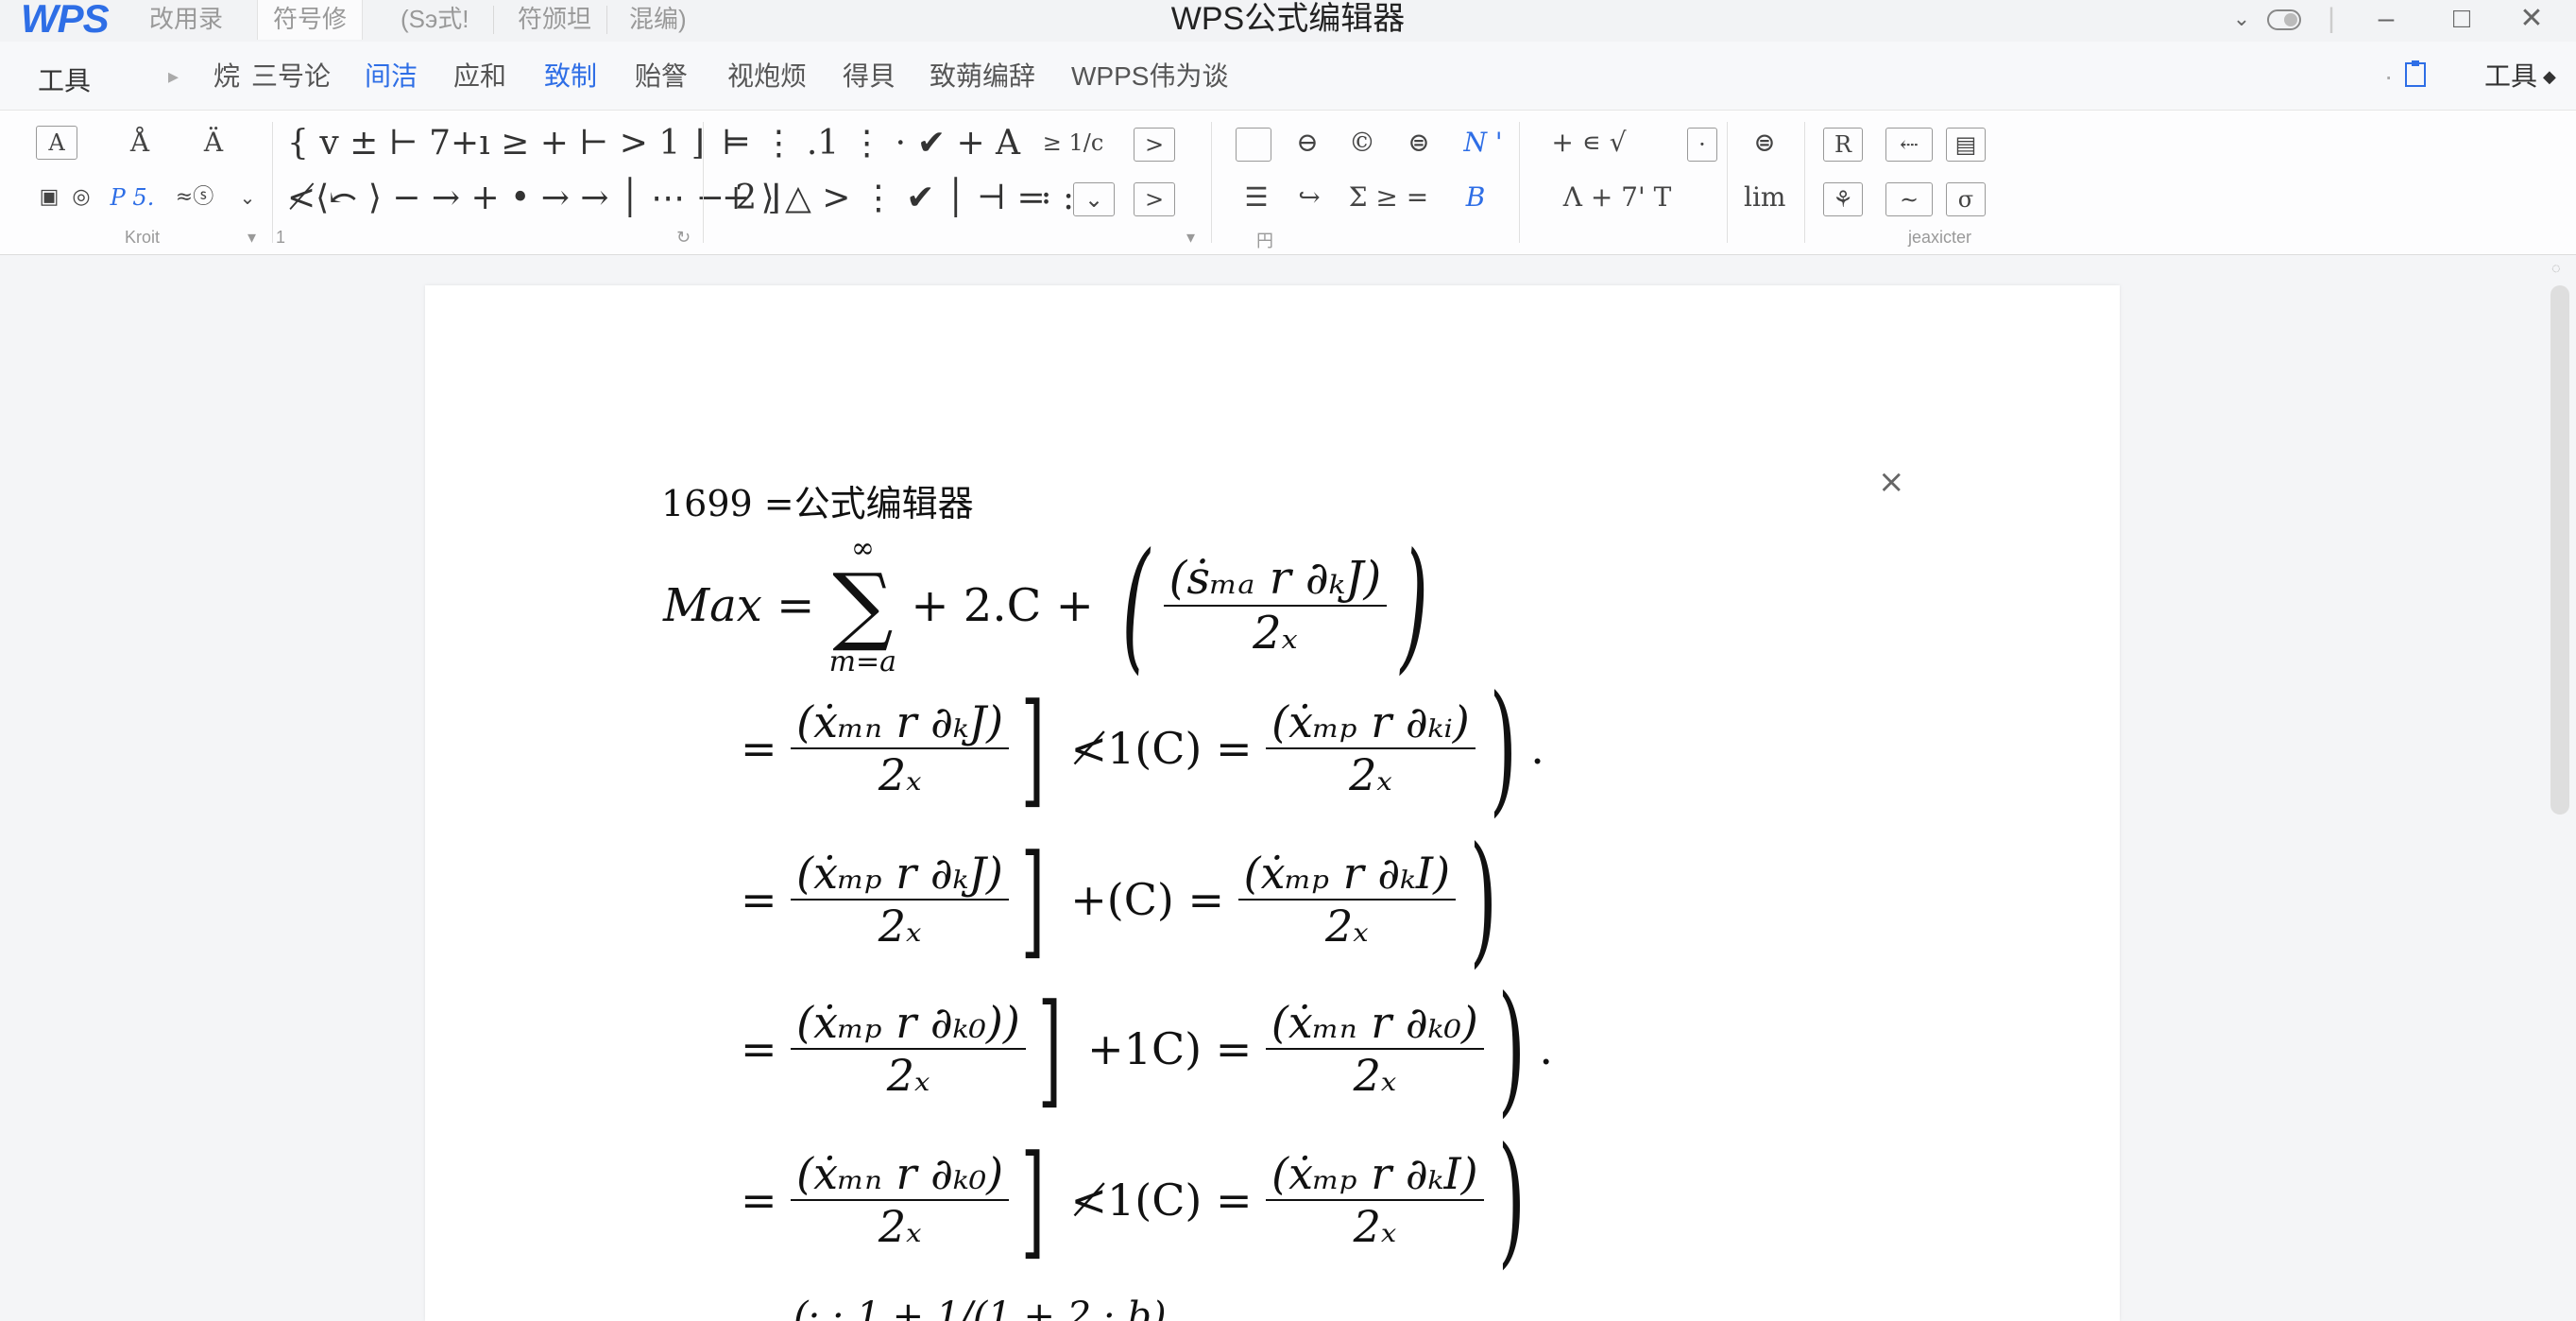  I want to click on menu-tools-left: 工具, so click(64, 79).